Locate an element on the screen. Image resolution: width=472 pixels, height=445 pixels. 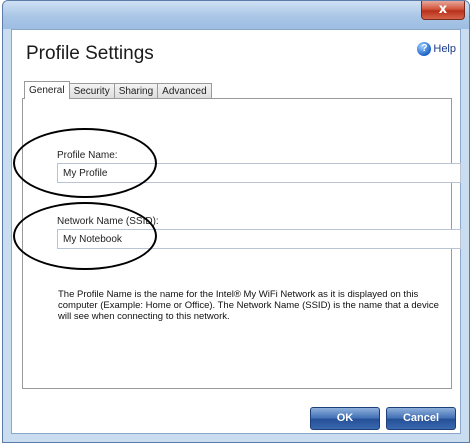
page-title: Profile Settings is located at coordinates (90, 53).